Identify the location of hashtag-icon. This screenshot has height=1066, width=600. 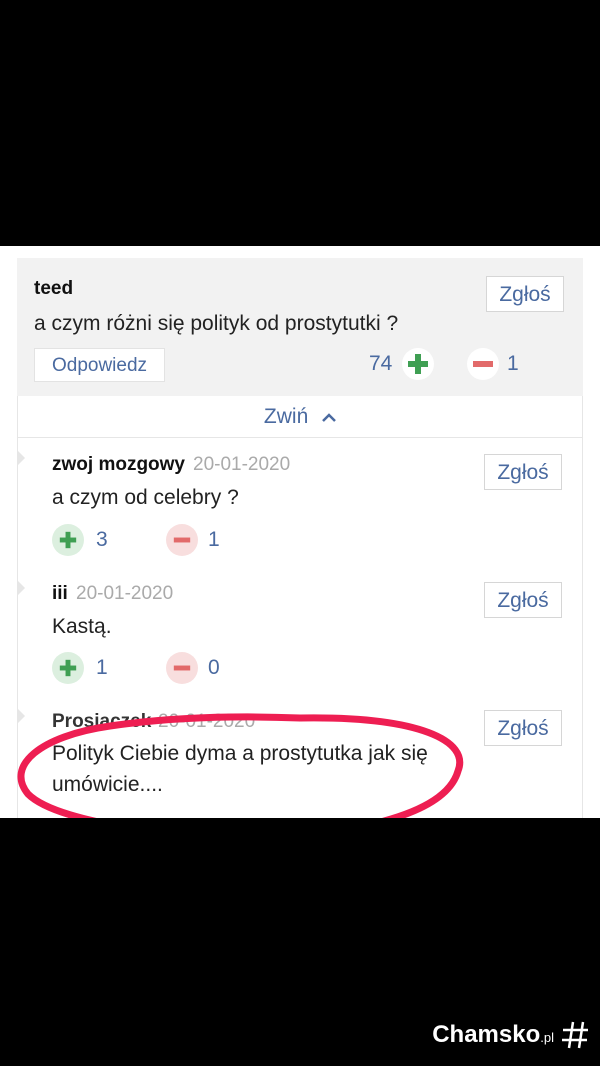
(575, 1035).